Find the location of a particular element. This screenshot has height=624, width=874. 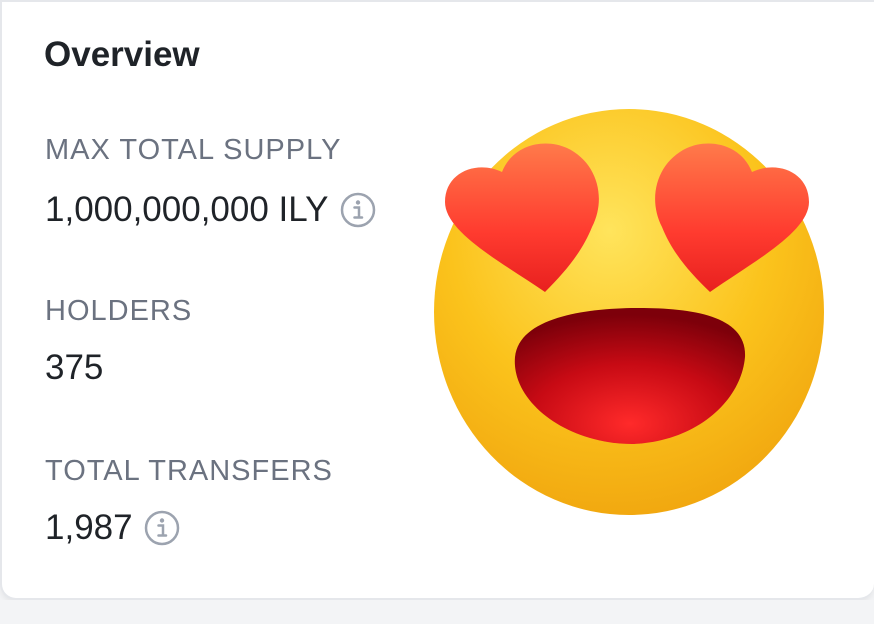

max-total-supply-label: MAX TOTAL SUPPLY is located at coordinates (193, 150).